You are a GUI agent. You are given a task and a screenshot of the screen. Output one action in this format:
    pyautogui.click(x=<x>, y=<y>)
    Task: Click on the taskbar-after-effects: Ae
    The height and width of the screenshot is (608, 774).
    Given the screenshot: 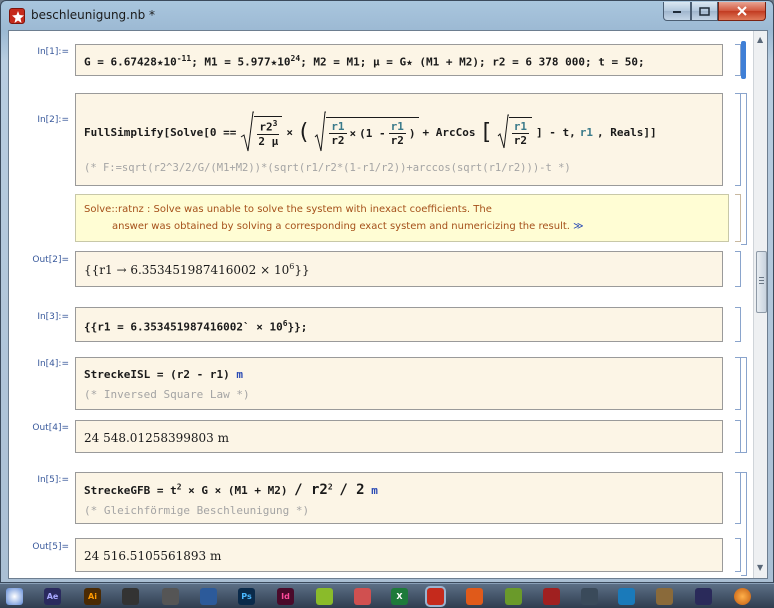 What is the action you would take?
    pyautogui.click(x=52, y=596)
    